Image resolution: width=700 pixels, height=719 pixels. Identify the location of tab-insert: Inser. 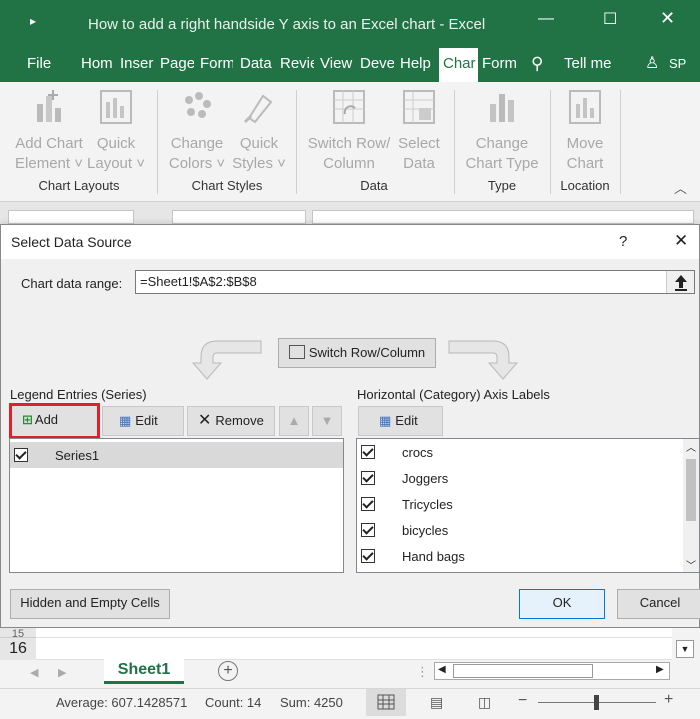
(137, 65).